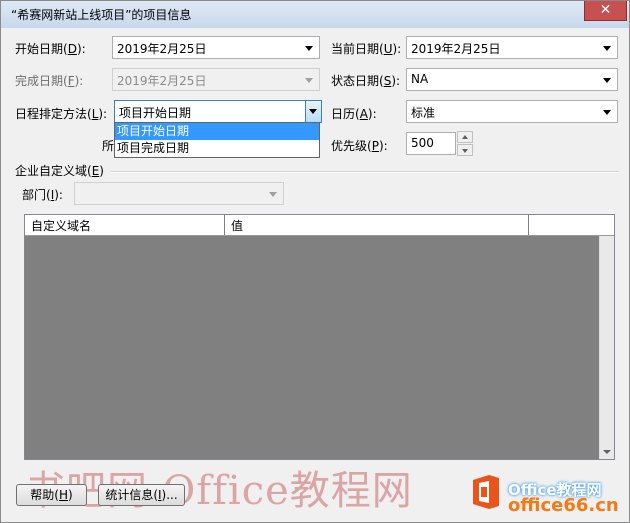 The width and height of the screenshot is (630, 523). Describe the element at coordinates (218, 111) in the screenshot. I see `schedule-from-dropdown: 项目开始日期` at that location.